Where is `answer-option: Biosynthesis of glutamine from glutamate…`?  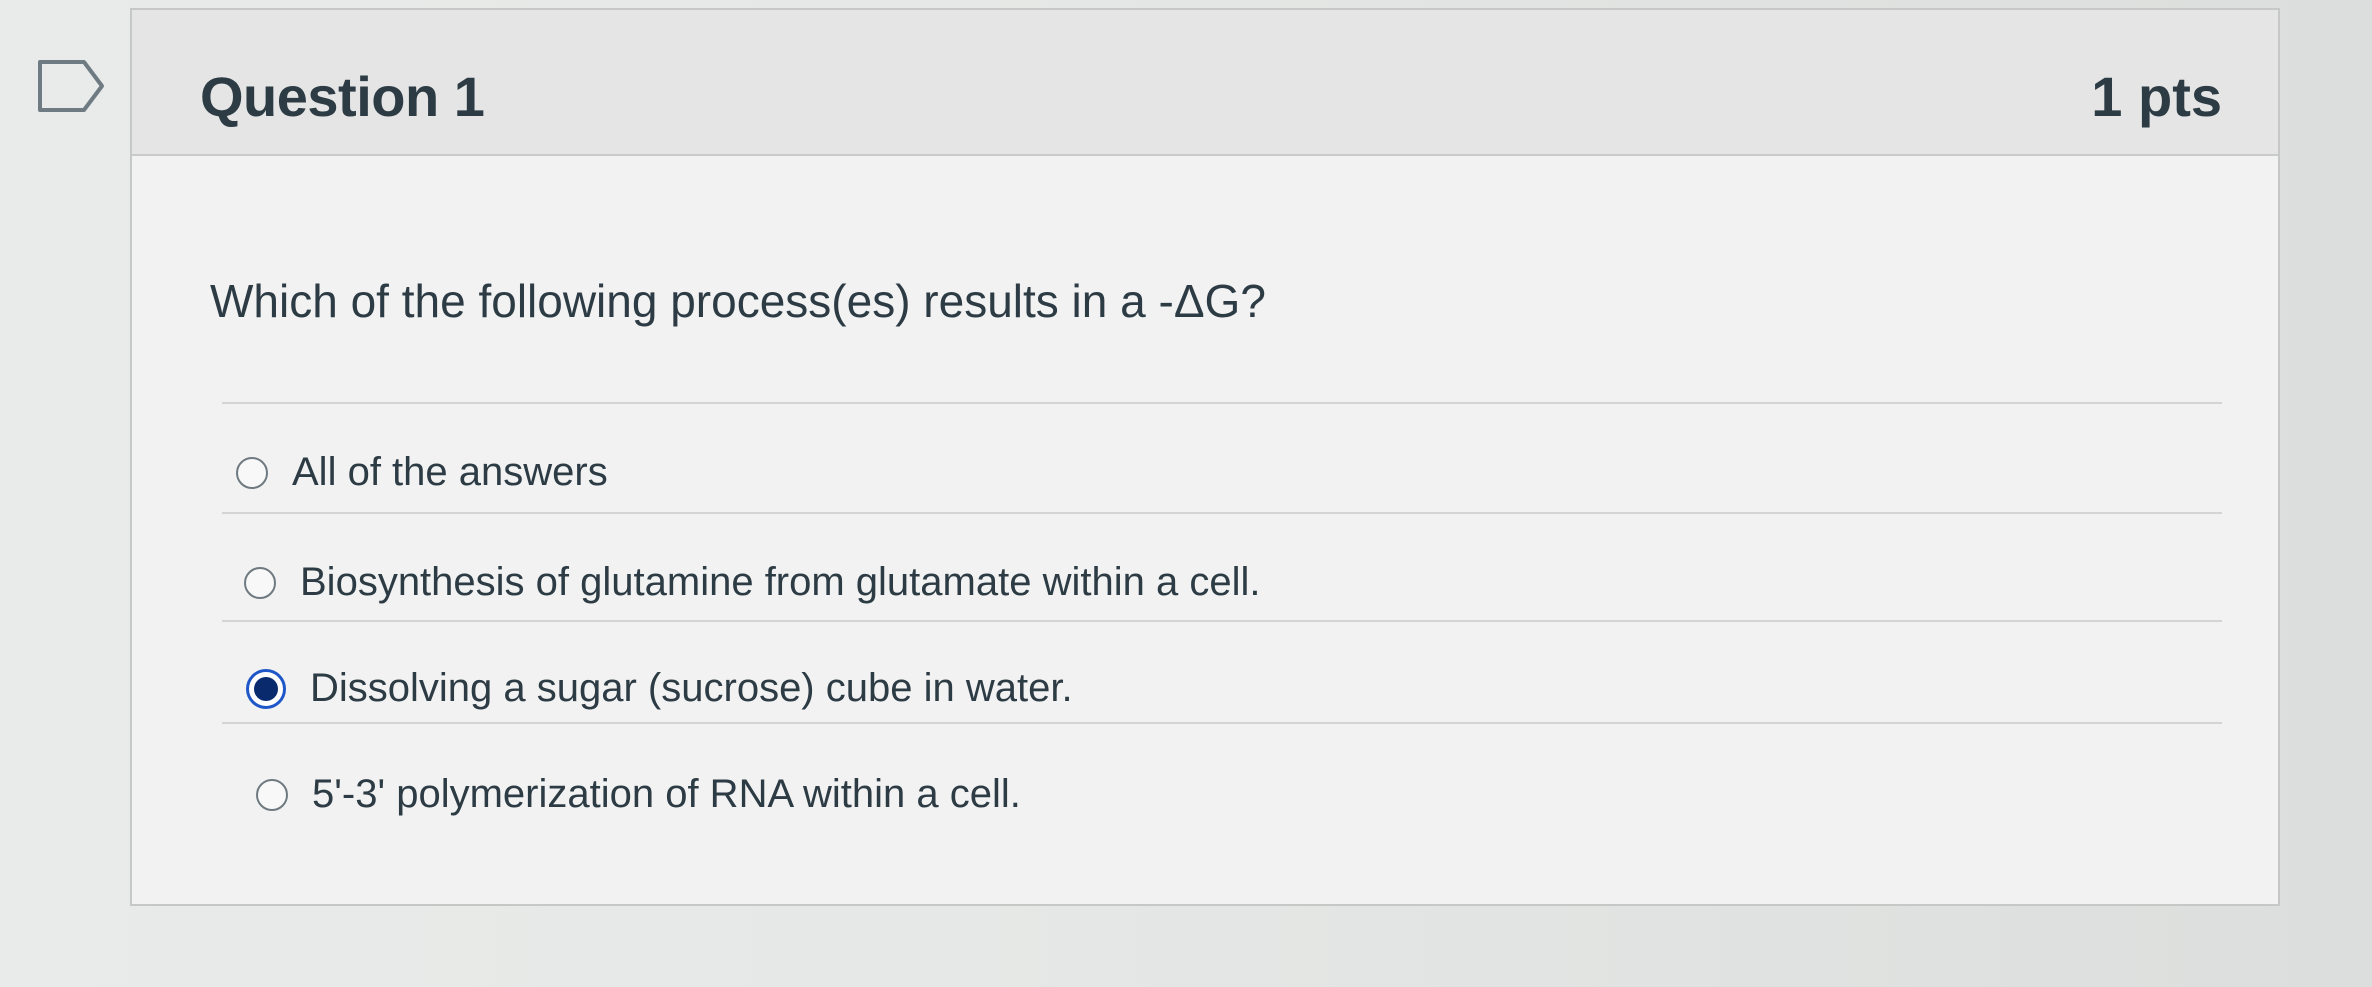 answer-option: Biosynthesis of glutamine from glutamate… is located at coordinates (752, 582).